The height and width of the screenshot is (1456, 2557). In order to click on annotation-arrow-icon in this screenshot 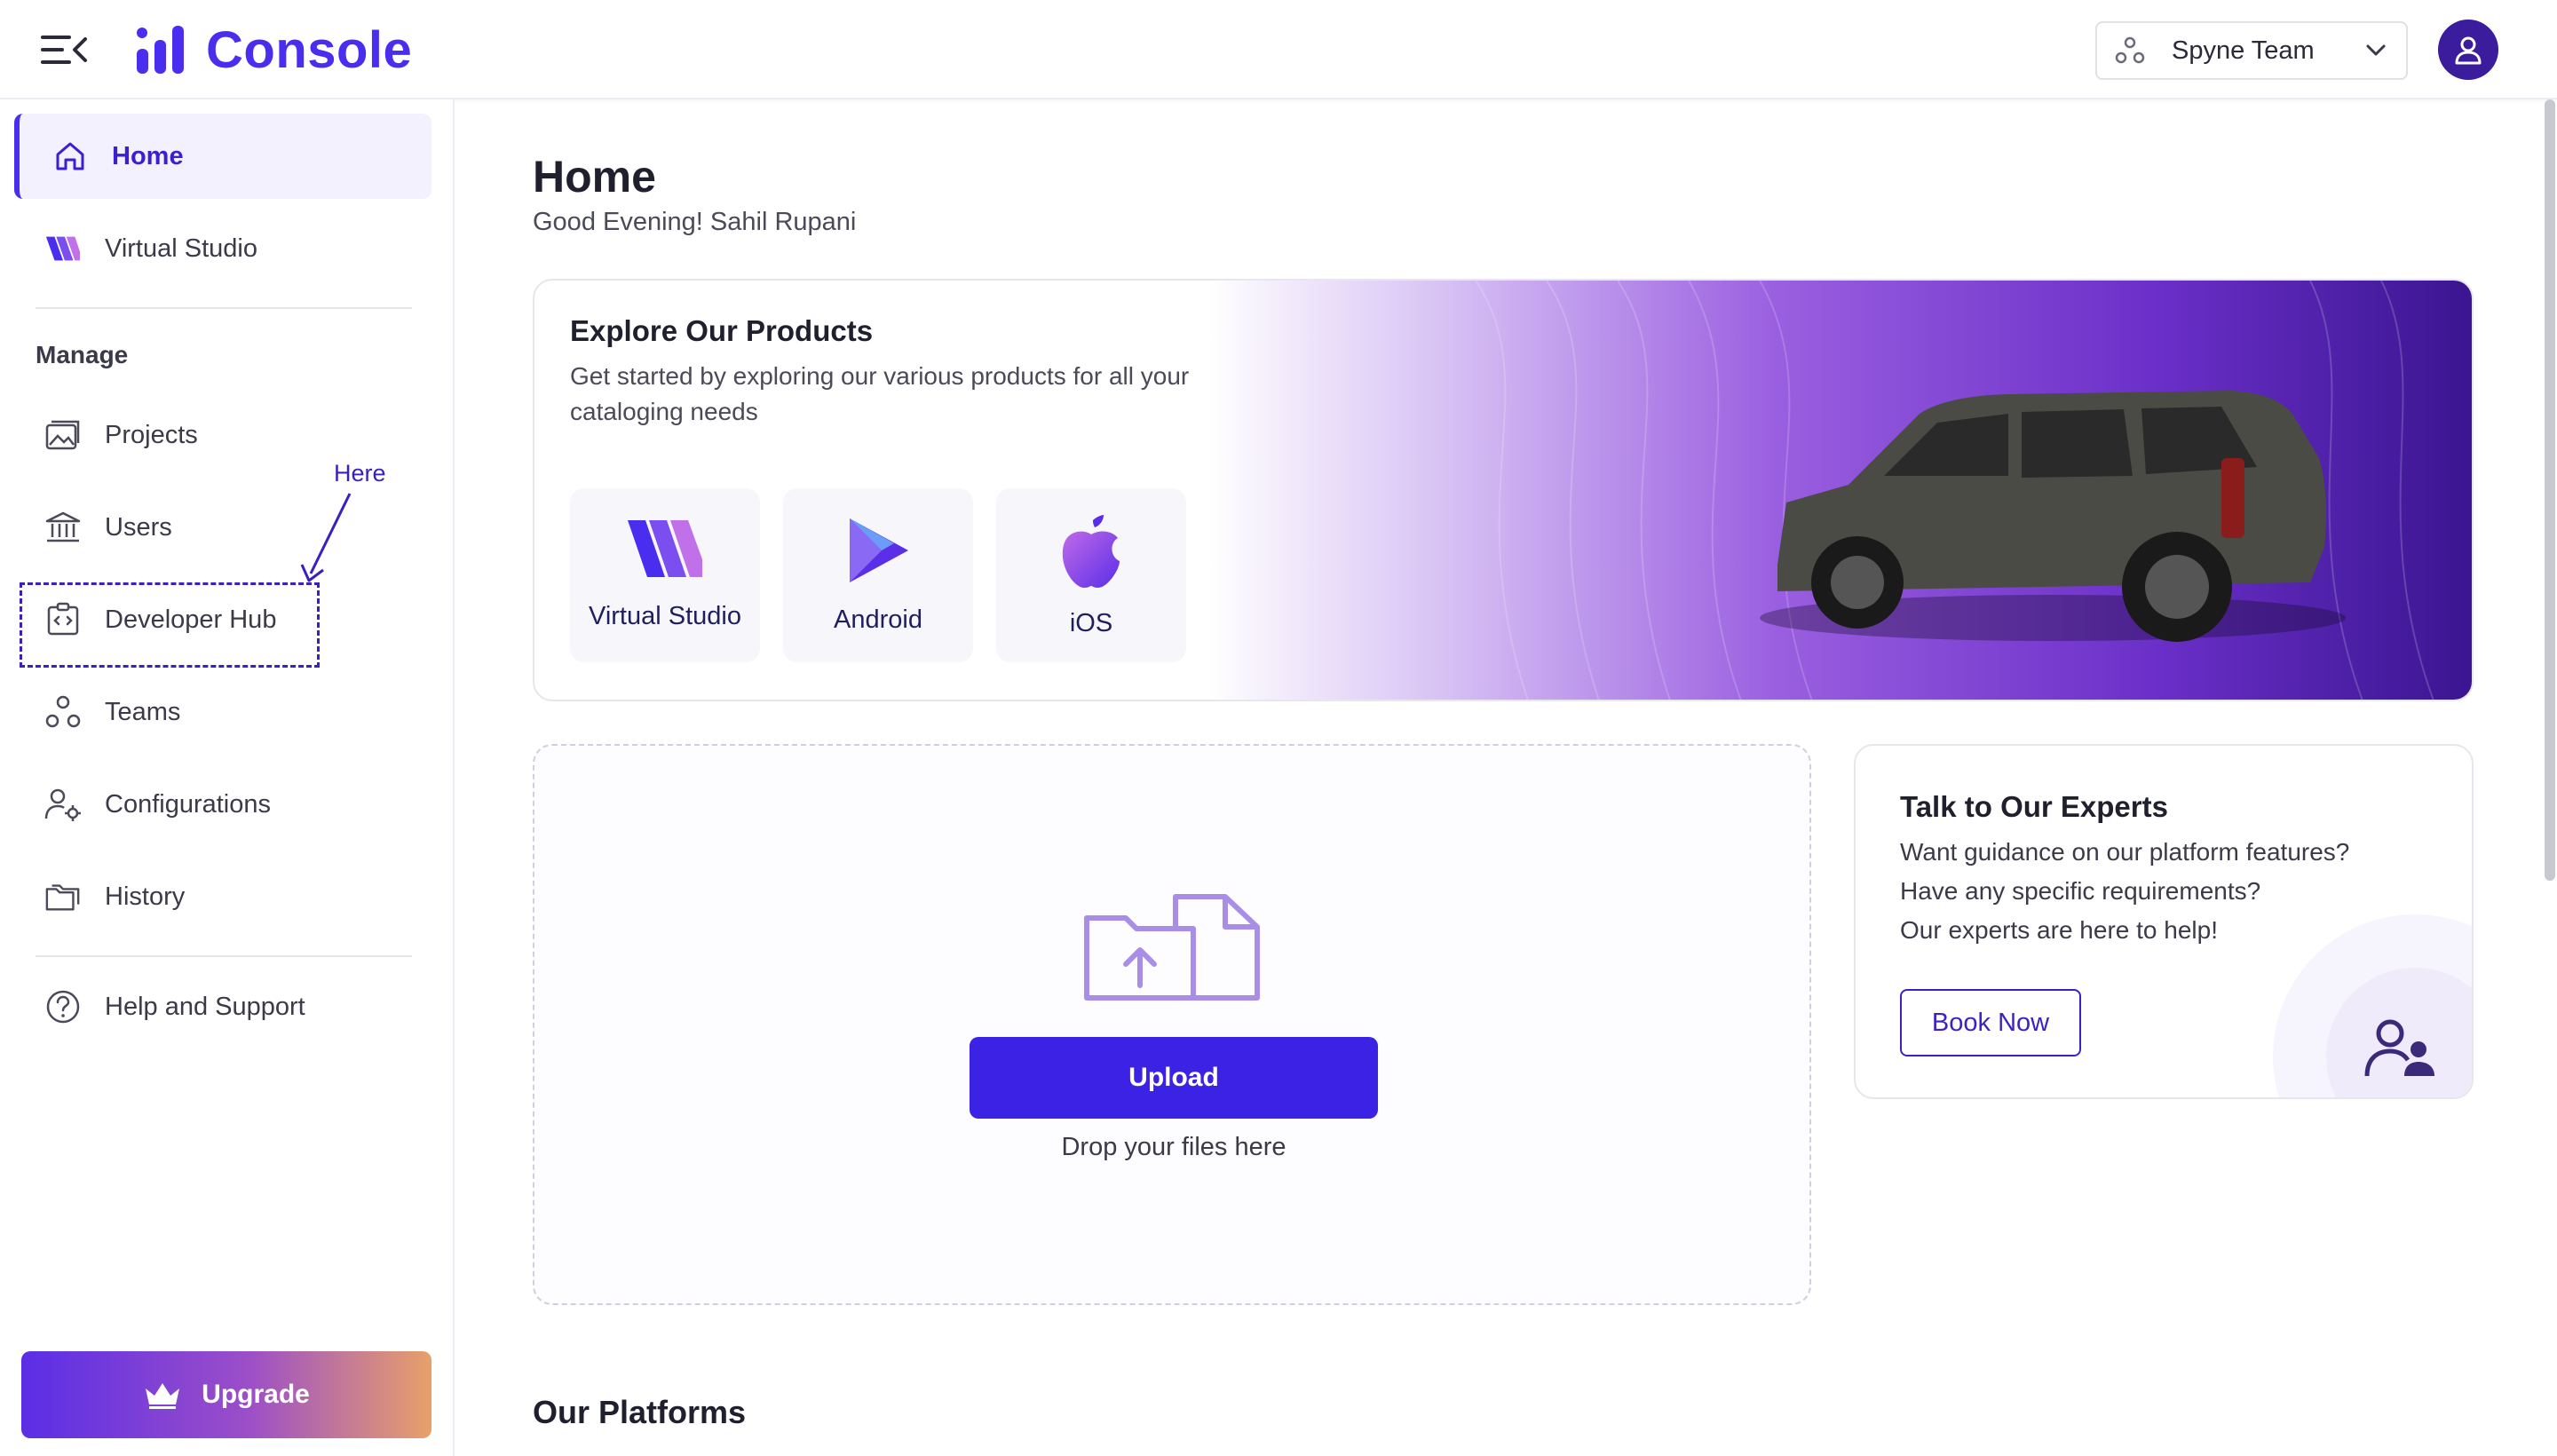, I will do `click(326, 537)`.